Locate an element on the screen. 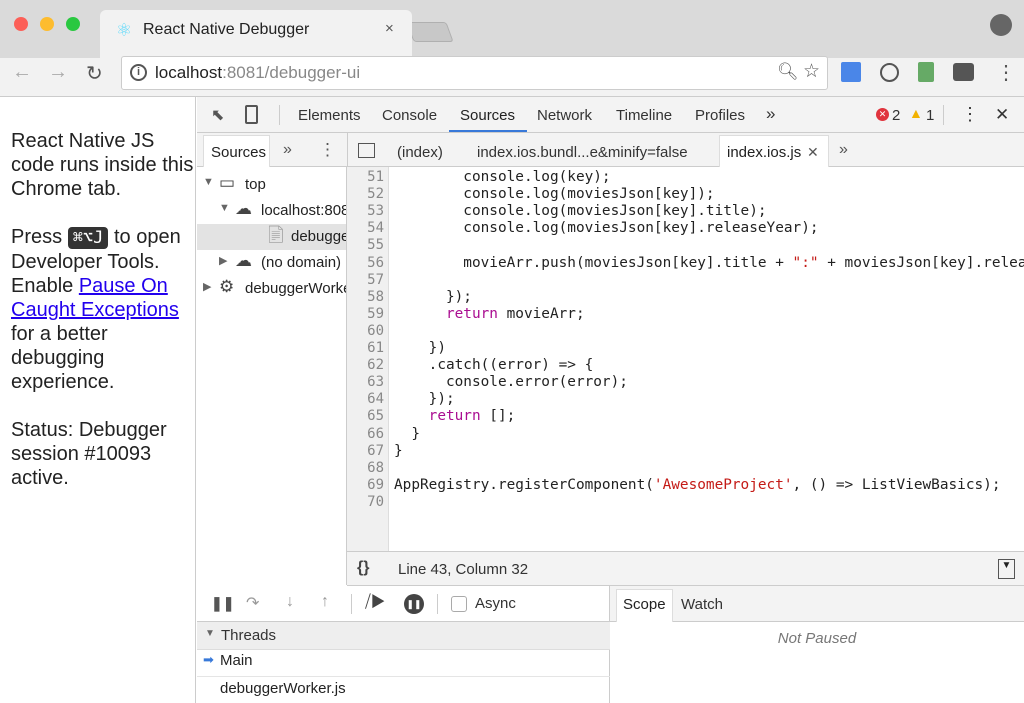  line-number: 51 is located at coordinates (375, 177).